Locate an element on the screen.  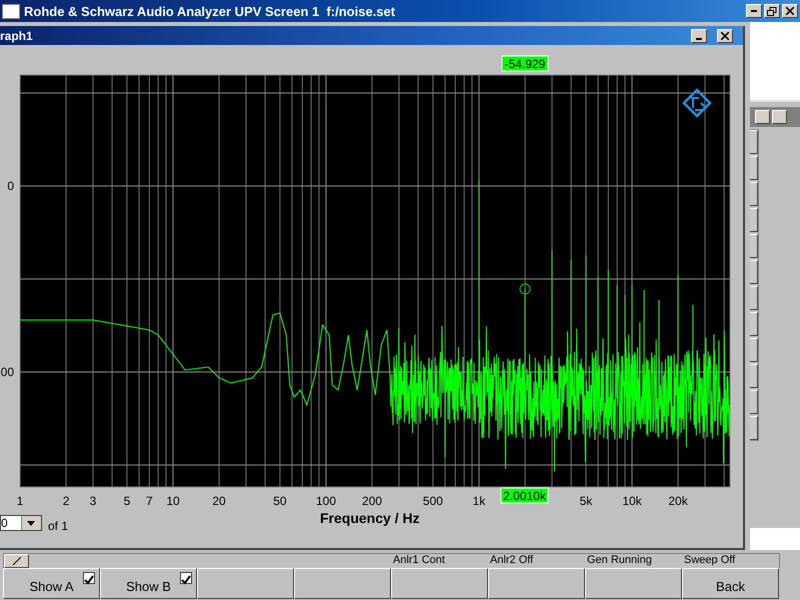
tick-label: 0 is located at coordinates (10, 186).